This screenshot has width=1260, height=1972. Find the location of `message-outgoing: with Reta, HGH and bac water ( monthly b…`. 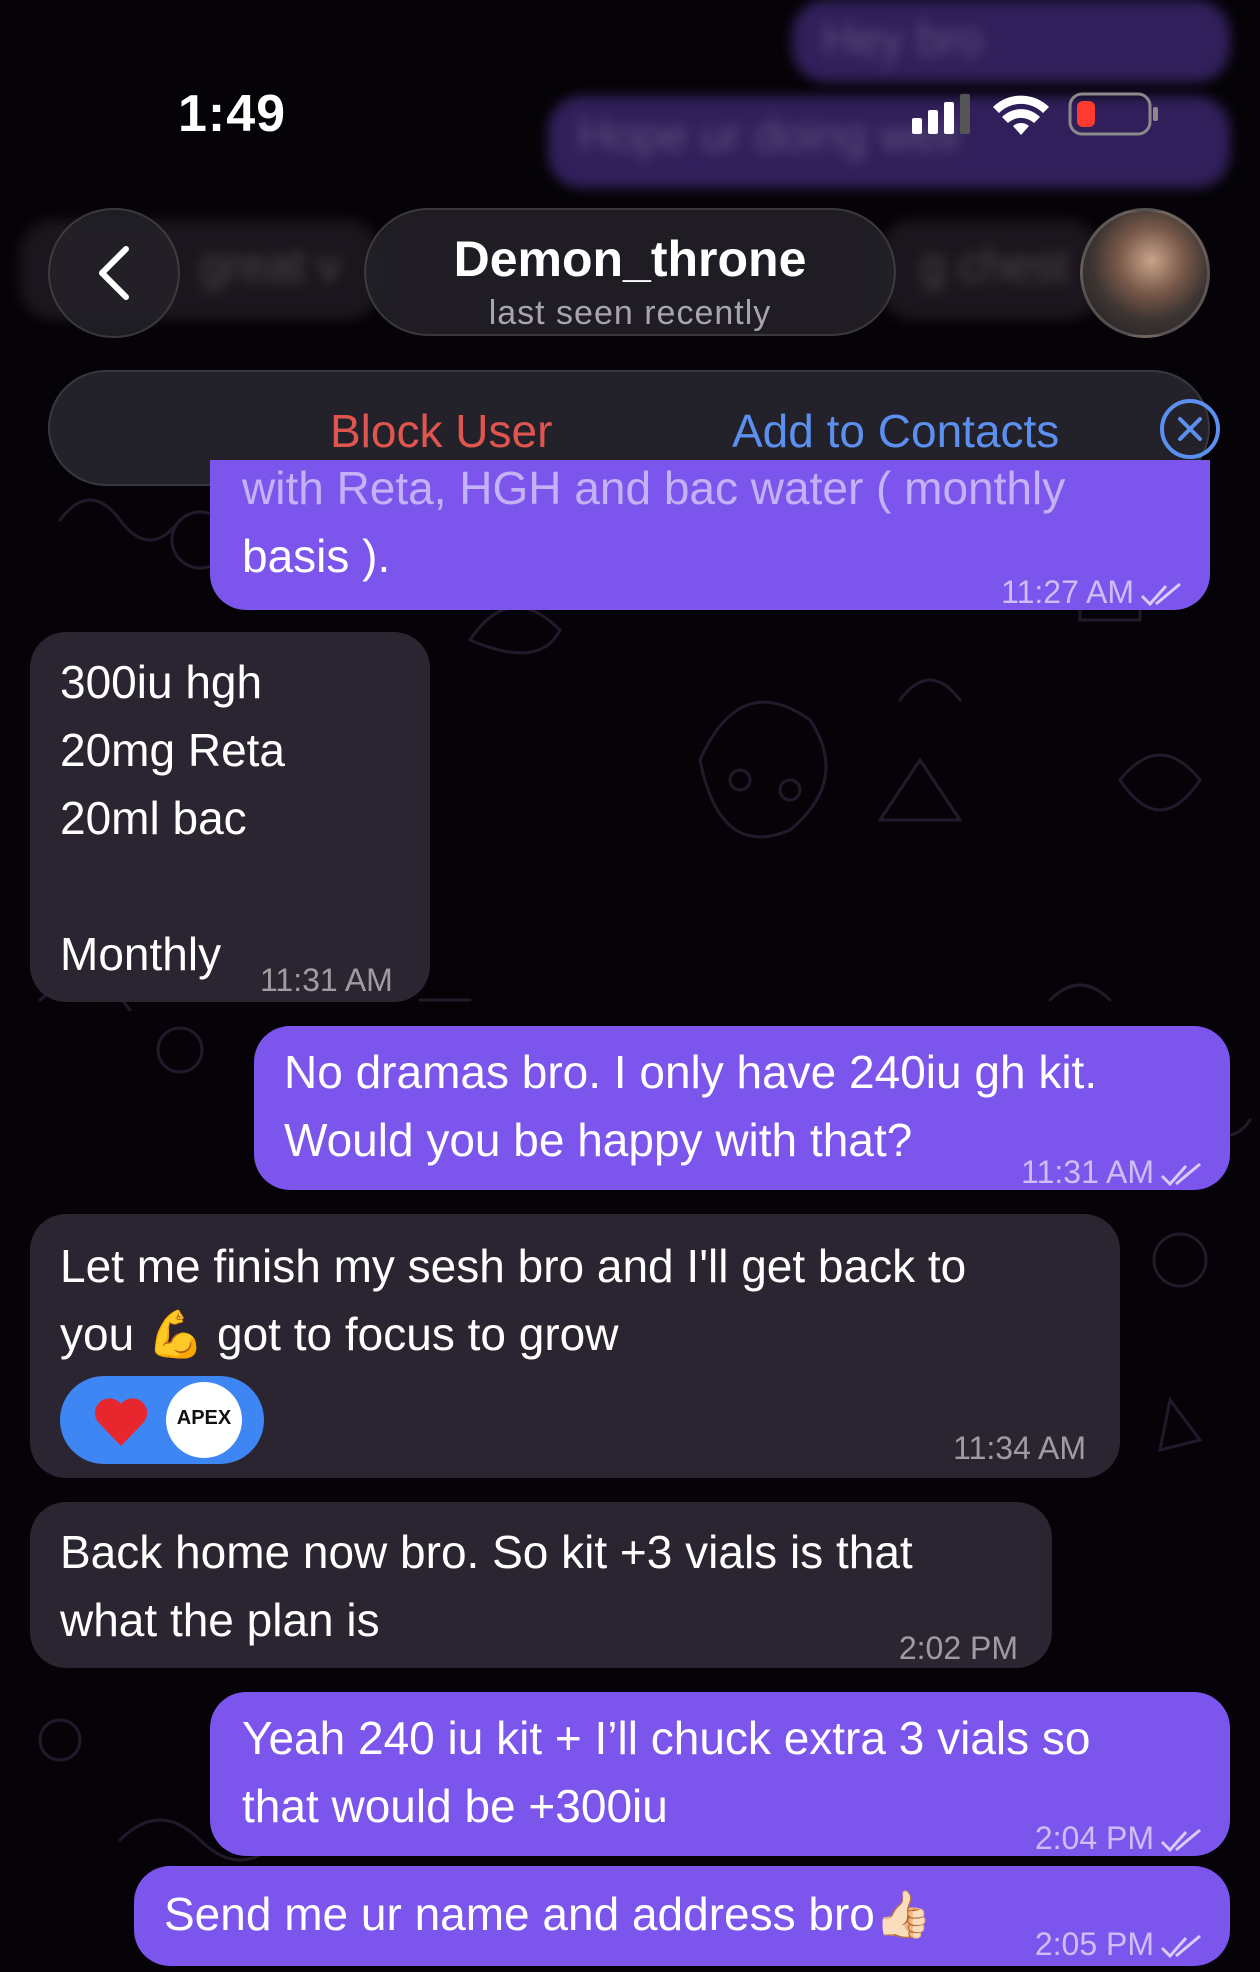

message-outgoing: with Reta, HGH and bac water ( monthly b… is located at coordinates (710, 535).